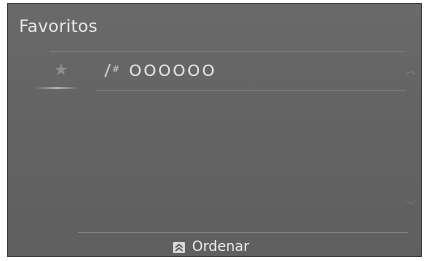  What do you see at coordinates (251, 90) in the screenshot?
I see `row-divider` at bounding box center [251, 90].